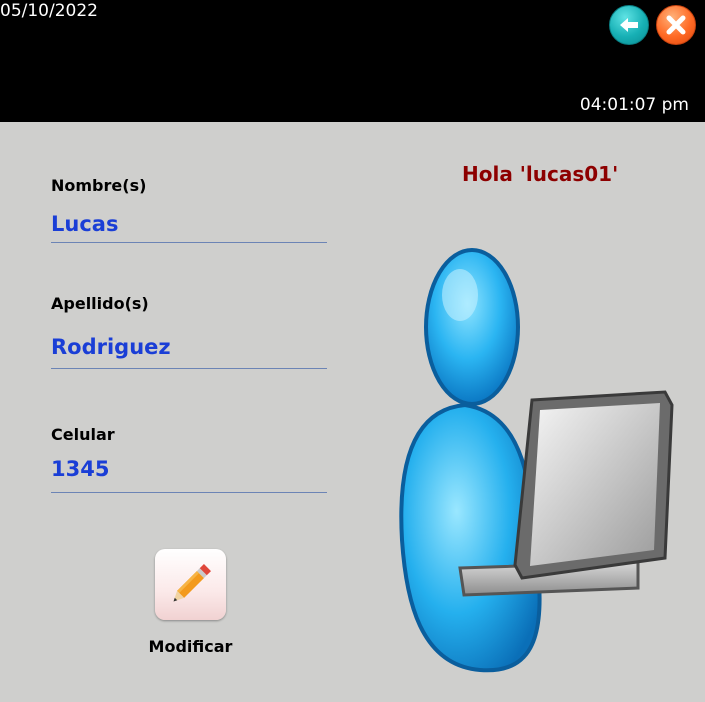 The height and width of the screenshot is (702, 705). I want to click on first-name-value: Lucas, so click(84, 224).